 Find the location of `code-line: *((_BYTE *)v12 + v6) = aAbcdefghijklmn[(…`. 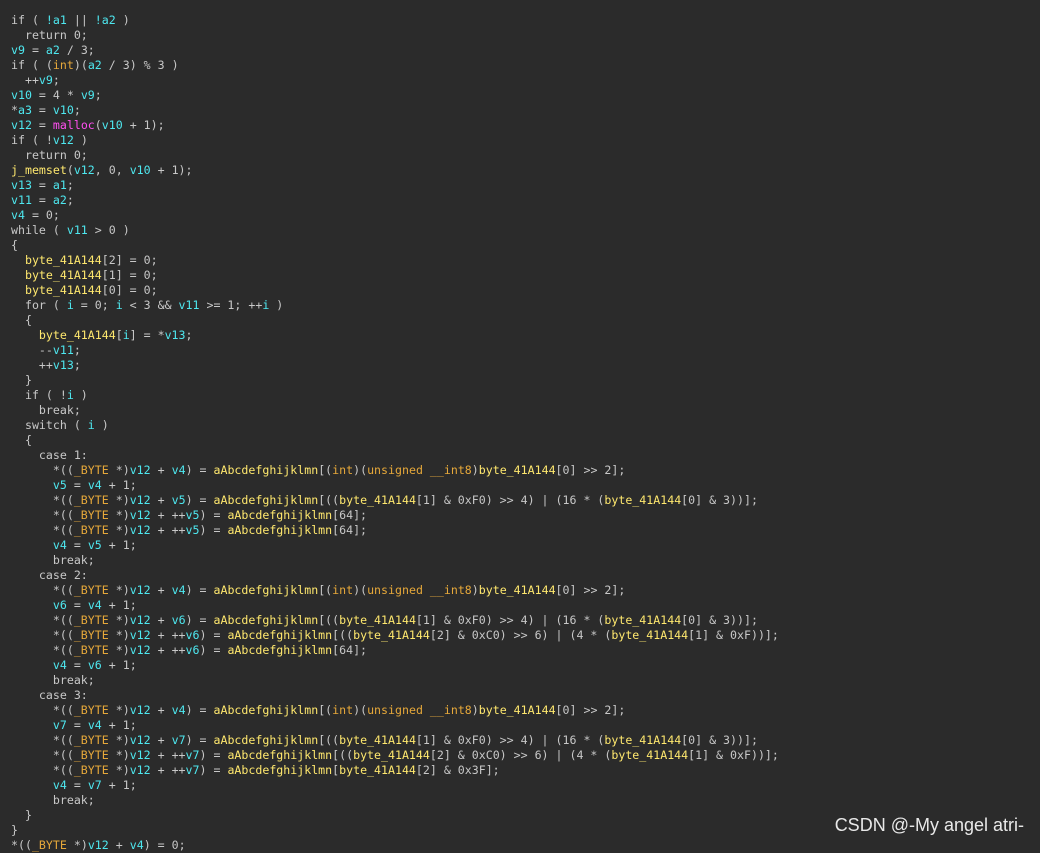

code-line: *((_BYTE *)v12 + v6) = aAbcdefghijklmn[(… is located at coordinates (395, 620).